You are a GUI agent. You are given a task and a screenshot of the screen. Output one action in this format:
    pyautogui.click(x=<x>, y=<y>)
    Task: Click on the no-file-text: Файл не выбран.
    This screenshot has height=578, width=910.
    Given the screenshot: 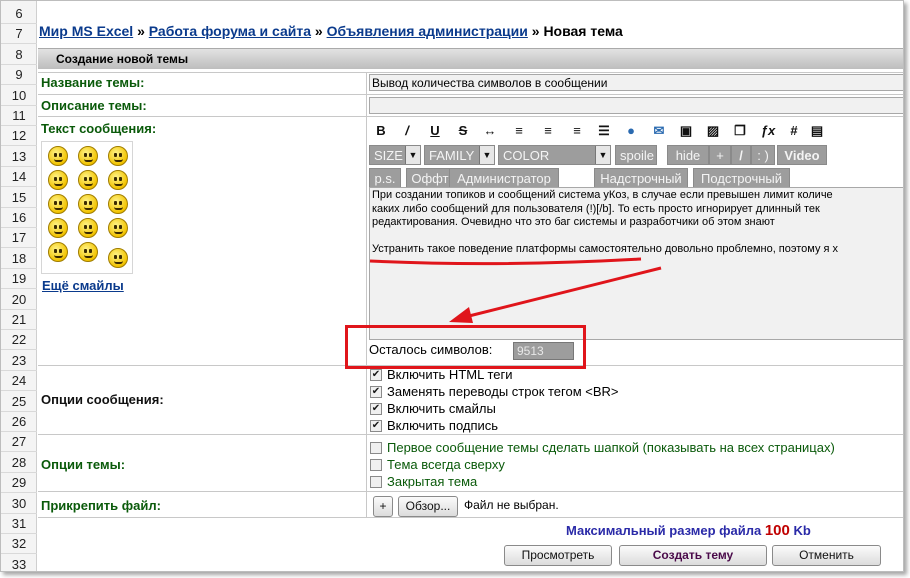 What is the action you would take?
    pyautogui.click(x=511, y=505)
    